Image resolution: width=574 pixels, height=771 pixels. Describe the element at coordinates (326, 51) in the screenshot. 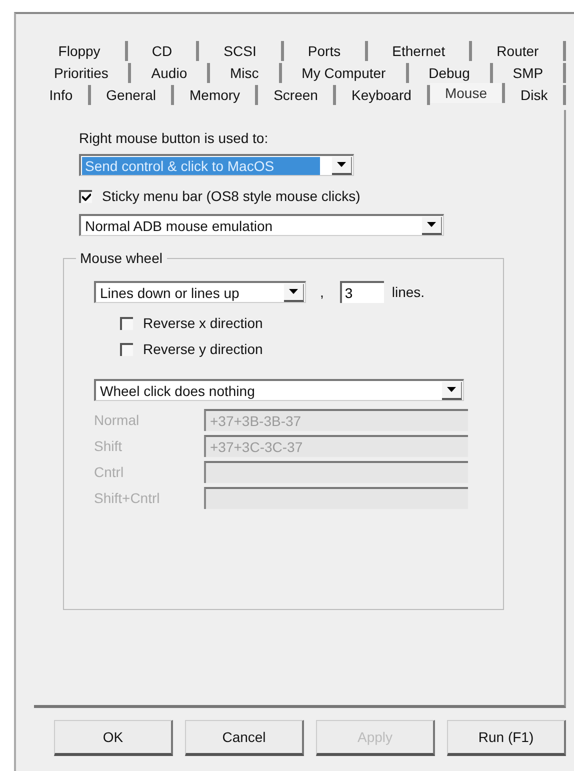

I see `tab: Ports` at that location.